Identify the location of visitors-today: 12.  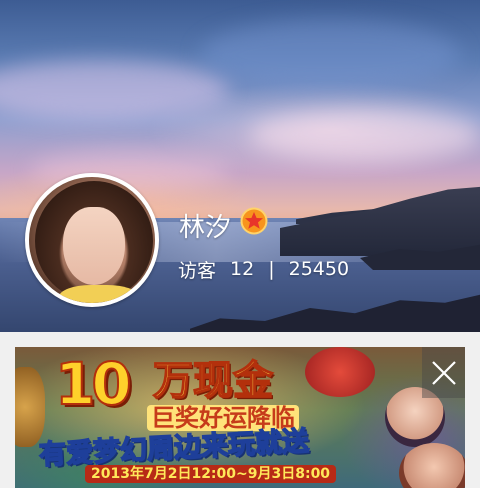
(242, 269).